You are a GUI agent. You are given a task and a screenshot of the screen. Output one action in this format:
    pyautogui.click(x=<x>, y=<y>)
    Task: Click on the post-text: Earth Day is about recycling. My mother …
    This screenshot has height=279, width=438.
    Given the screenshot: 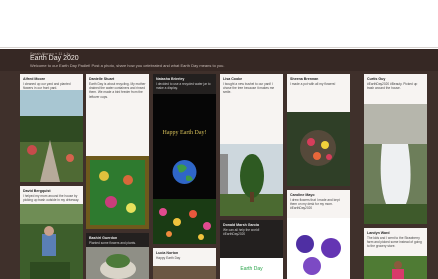 What is the action you would take?
    pyautogui.click(x=117, y=90)
    